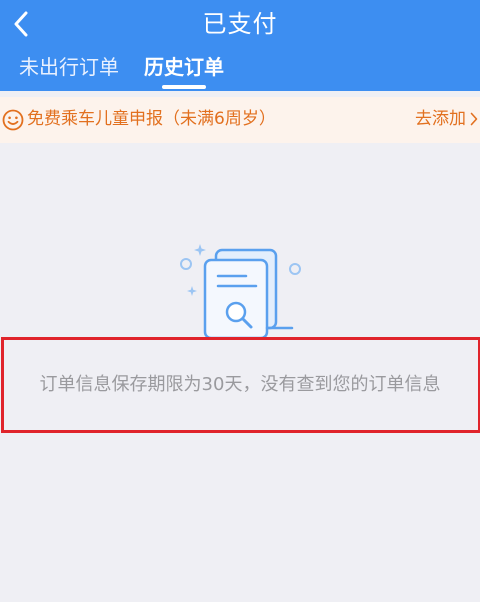 This screenshot has height=602, width=480. What do you see at coordinates (184, 87) in the screenshot?
I see `active-tab-indicator` at bounding box center [184, 87].